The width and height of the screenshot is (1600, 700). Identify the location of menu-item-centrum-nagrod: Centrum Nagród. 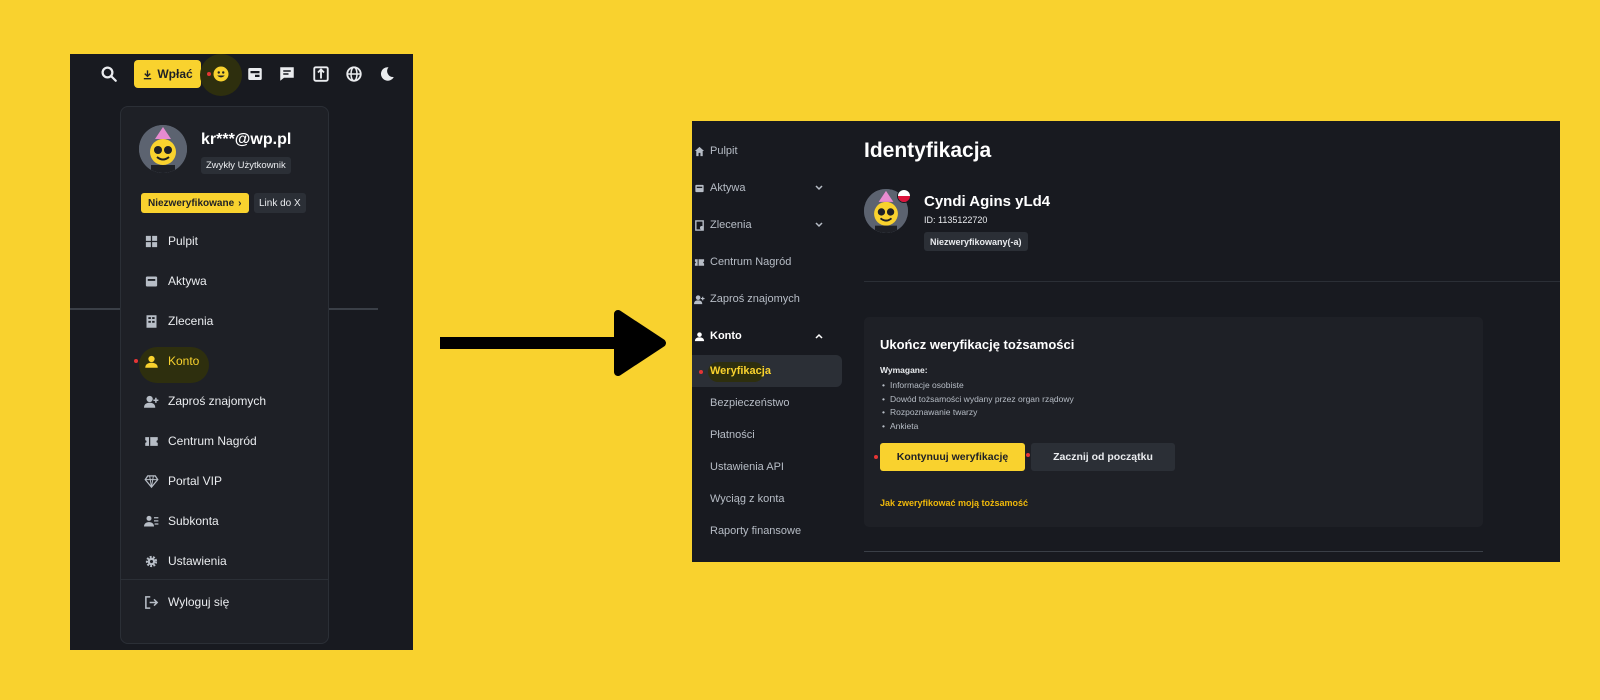
(225, 441).